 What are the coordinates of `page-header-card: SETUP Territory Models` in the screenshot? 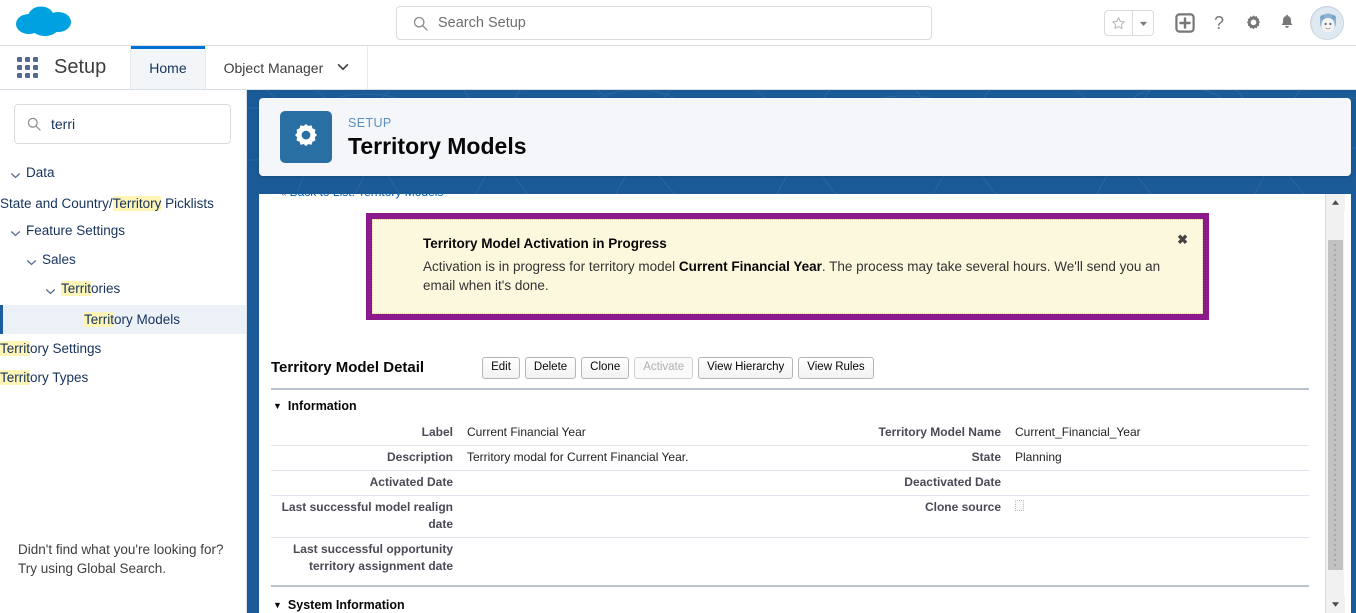 It's located at (805, 137).